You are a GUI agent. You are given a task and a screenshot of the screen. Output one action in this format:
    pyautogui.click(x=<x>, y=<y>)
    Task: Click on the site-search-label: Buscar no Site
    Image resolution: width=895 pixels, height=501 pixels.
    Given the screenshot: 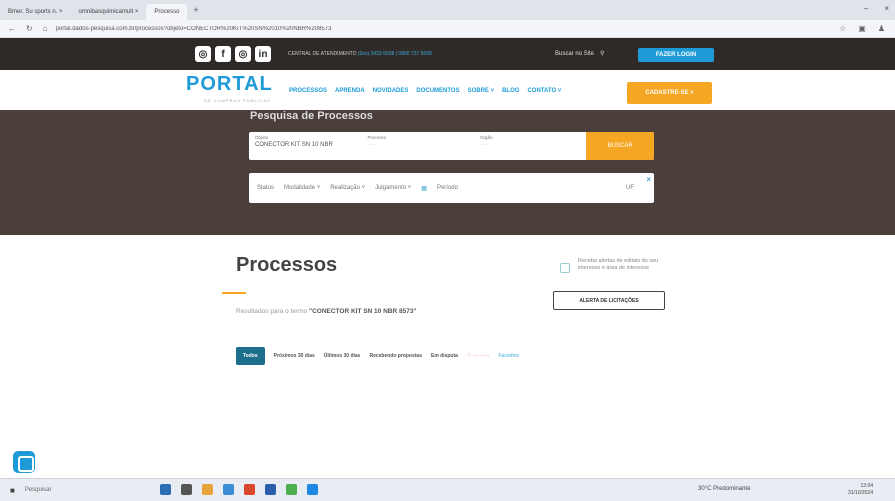 What is the action you would take?
    pyautogui.click(x=575, y=53)
    